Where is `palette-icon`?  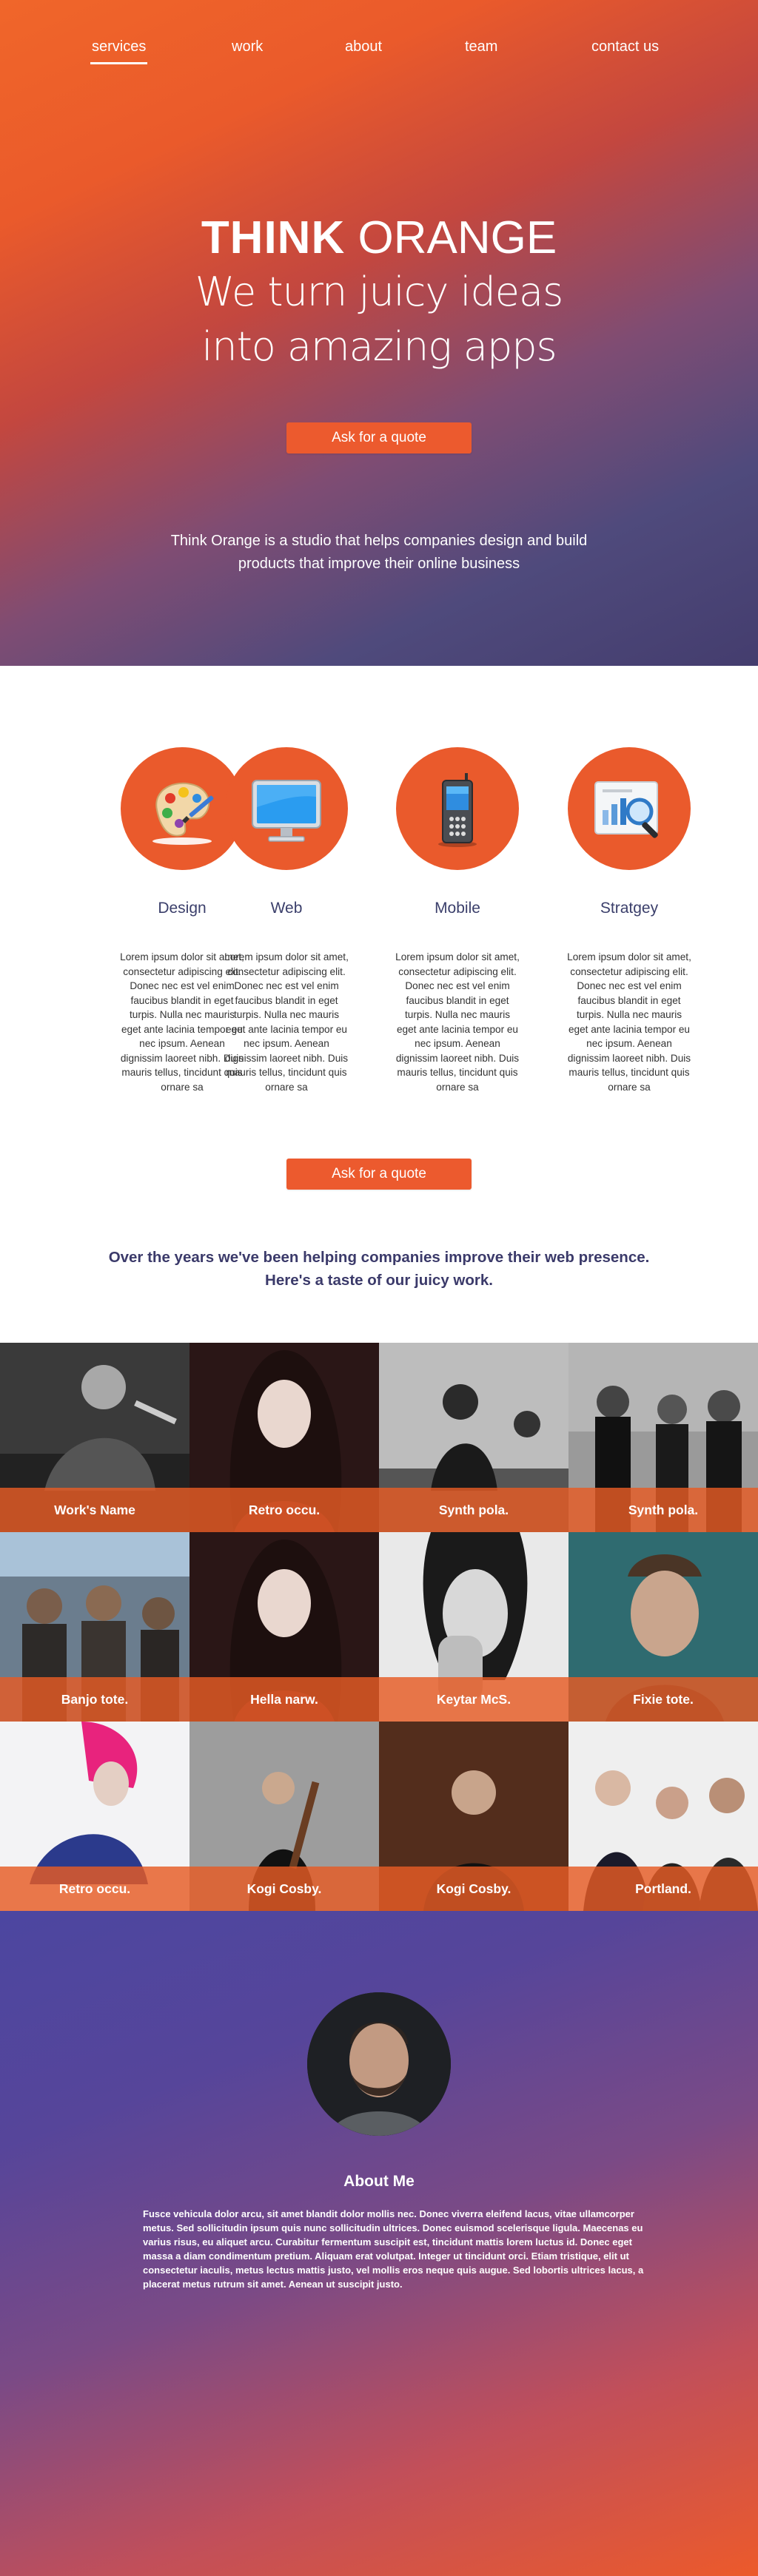 palette-icon is located at coordinates (183, 813).